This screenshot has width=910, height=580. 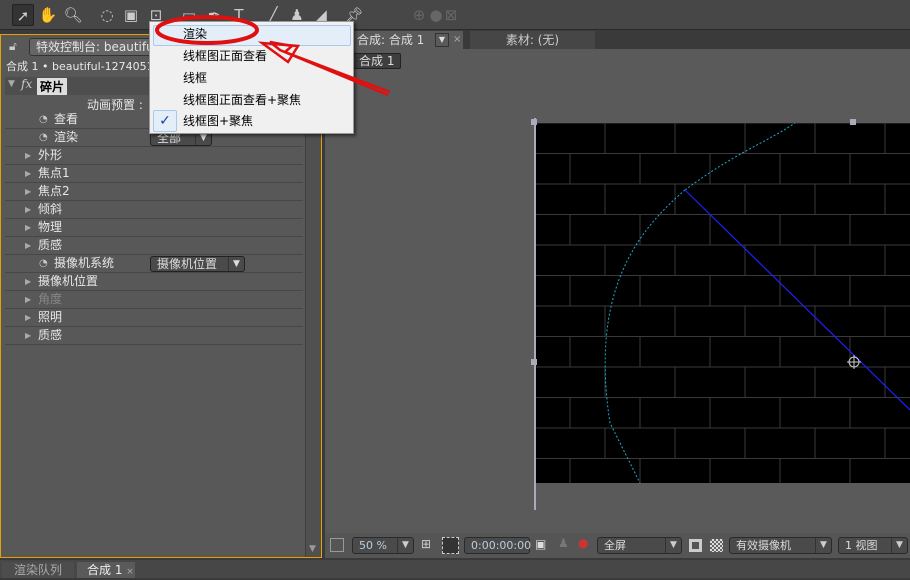 I want to click on property-row: ▶ 角度, so click(x=154, y=300).